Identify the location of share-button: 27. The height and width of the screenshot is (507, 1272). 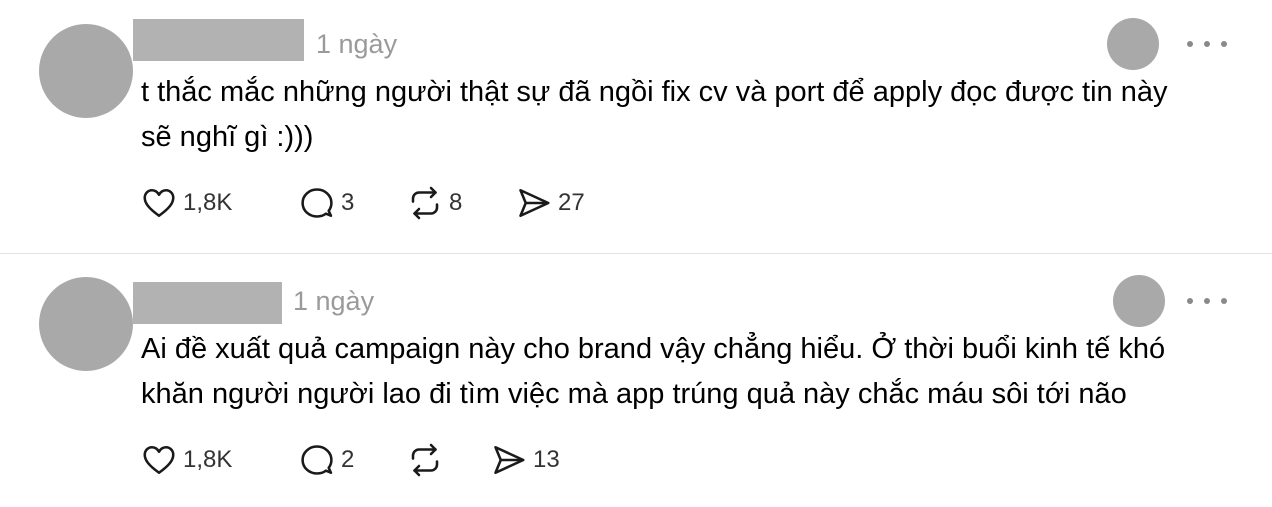
(550, 203).